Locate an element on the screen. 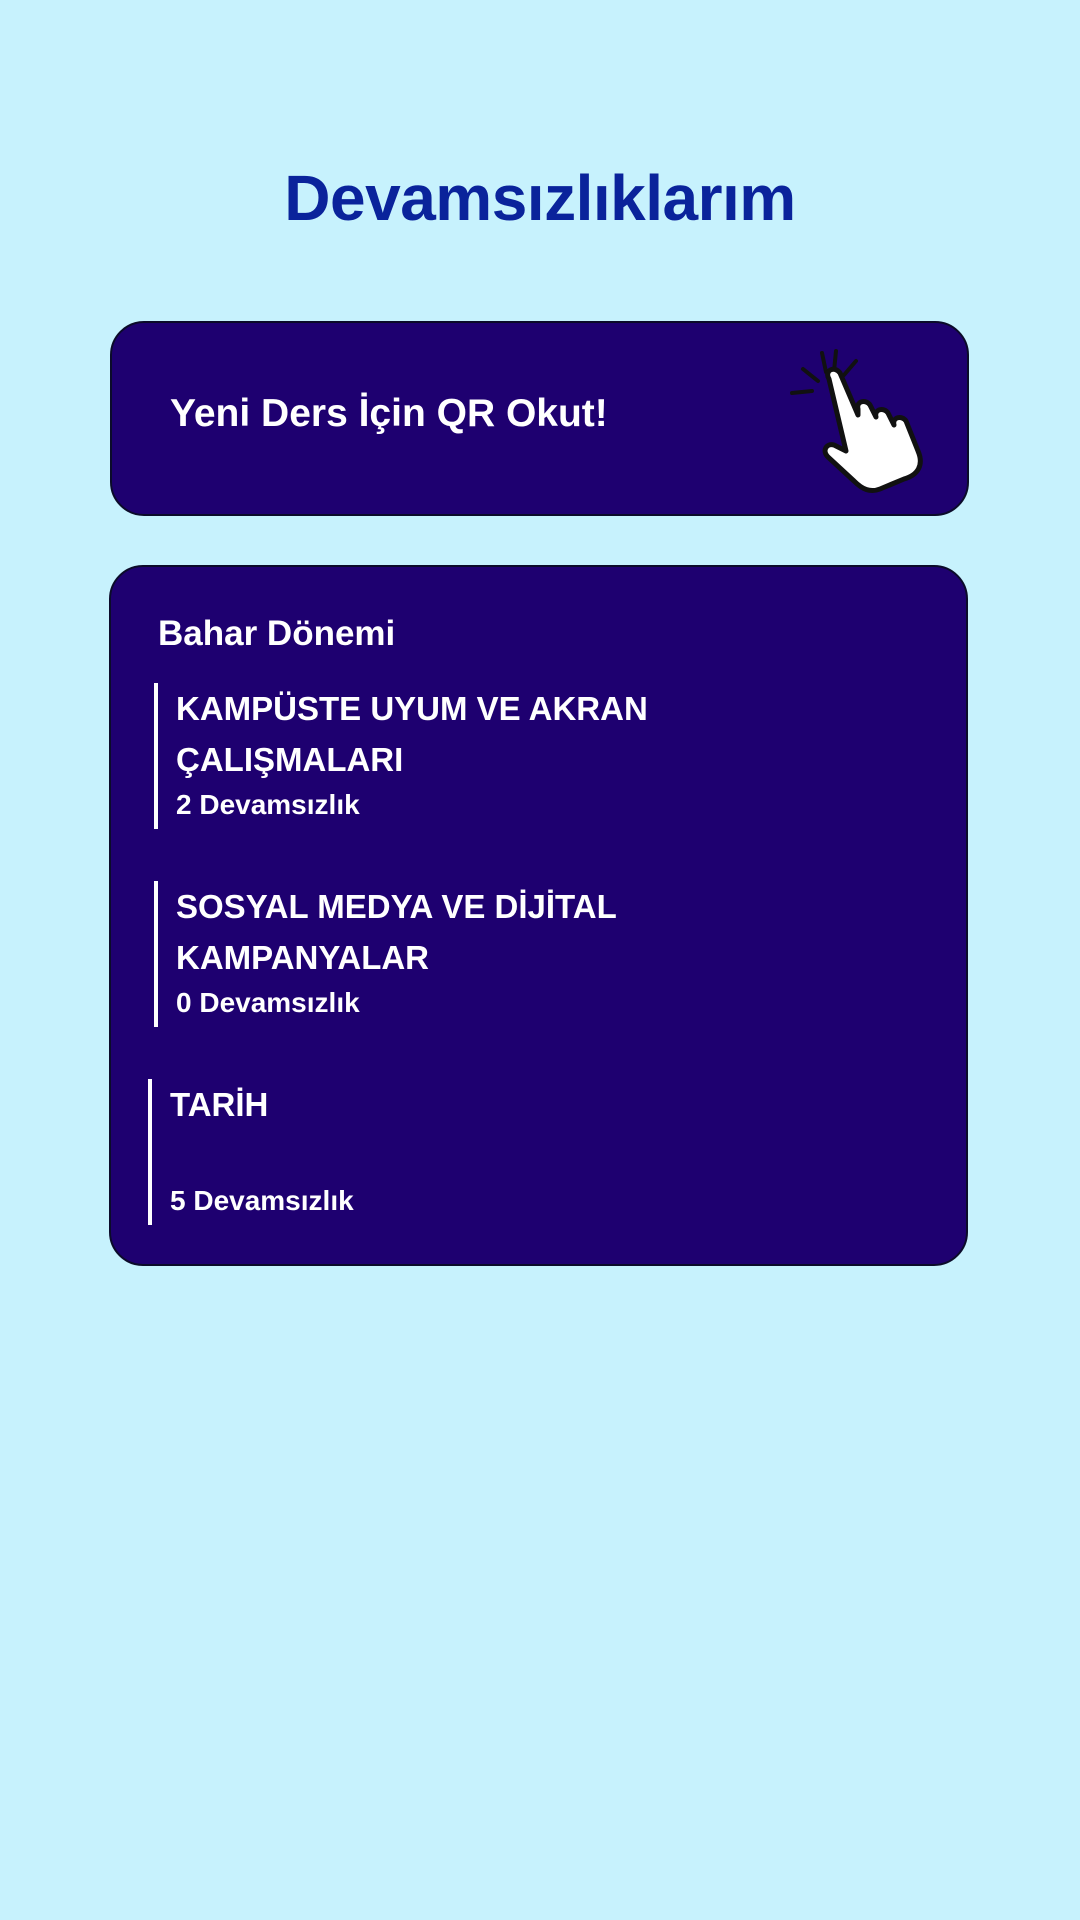 Image resolution: width=1080 pixels, height=1920 pixels. course-absence-count: 0 Devamsızlık is located at coordinates (268, 1002).